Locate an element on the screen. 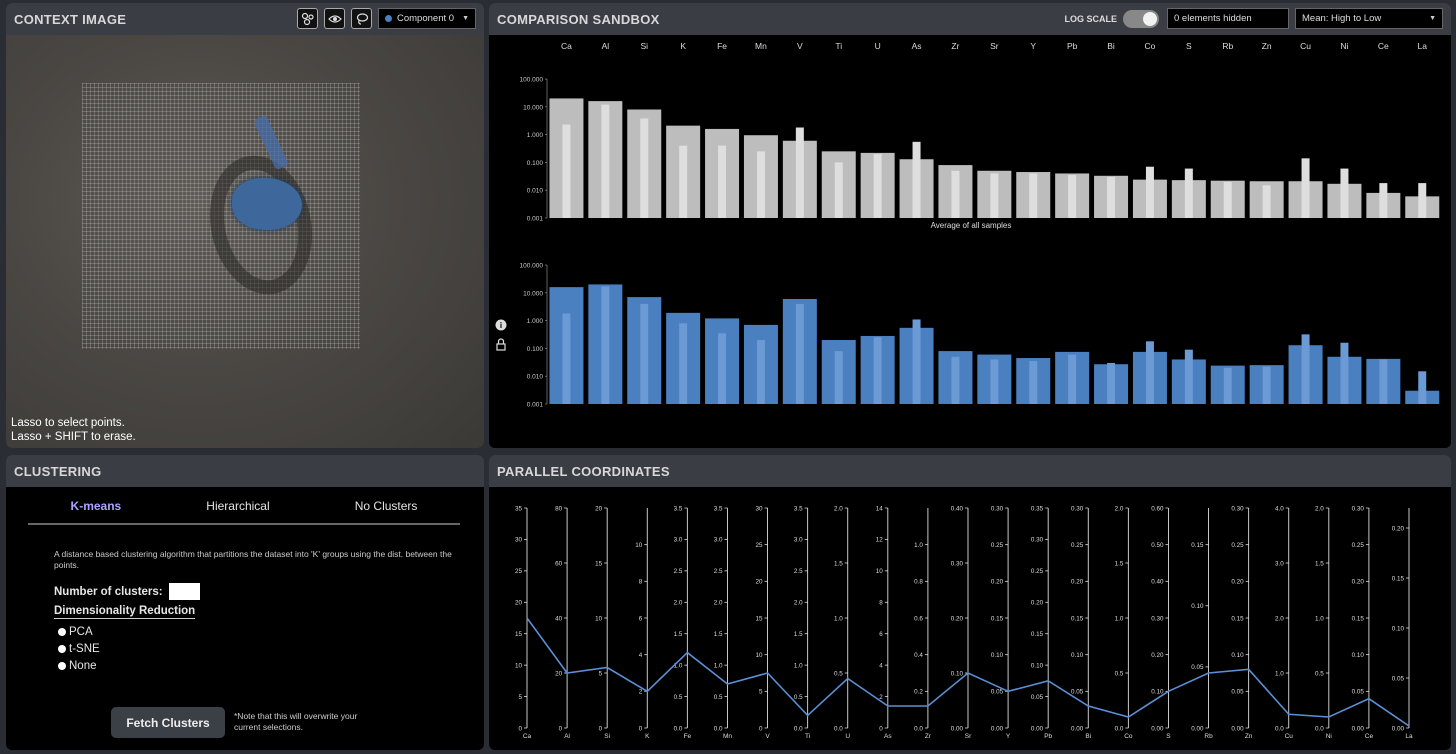 The width and height of the screenshot is (1456, 754). log-scale-toggle is located at coordinates (1141, 18).